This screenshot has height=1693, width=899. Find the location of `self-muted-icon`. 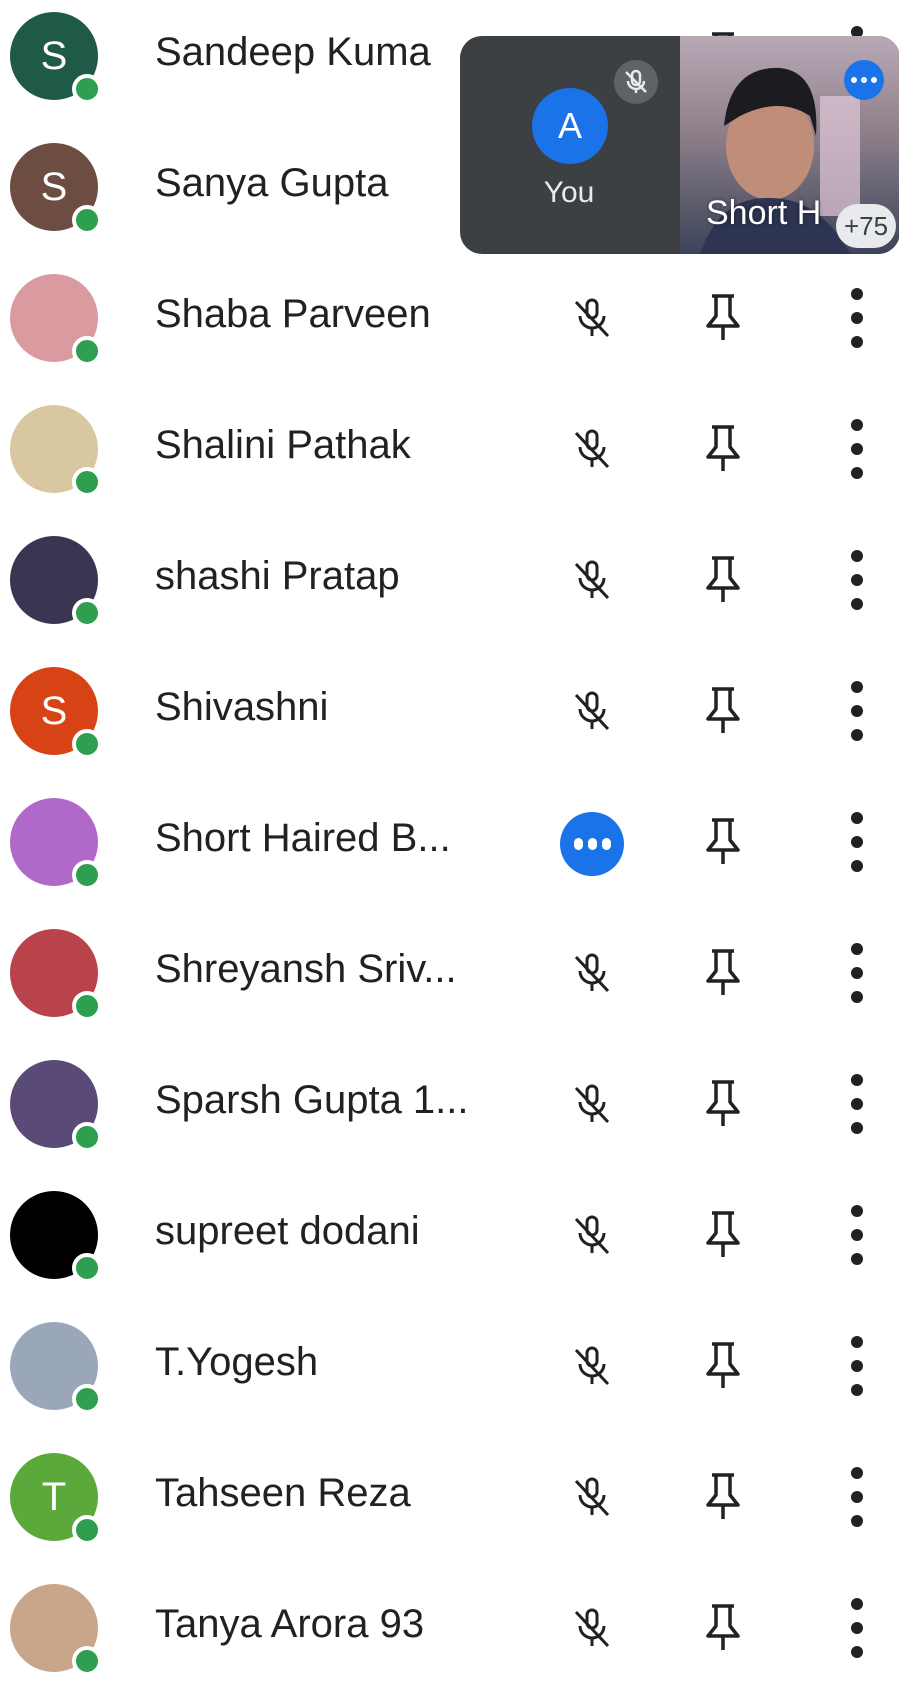

self-muted-icon is located at coordinates (636, 82).